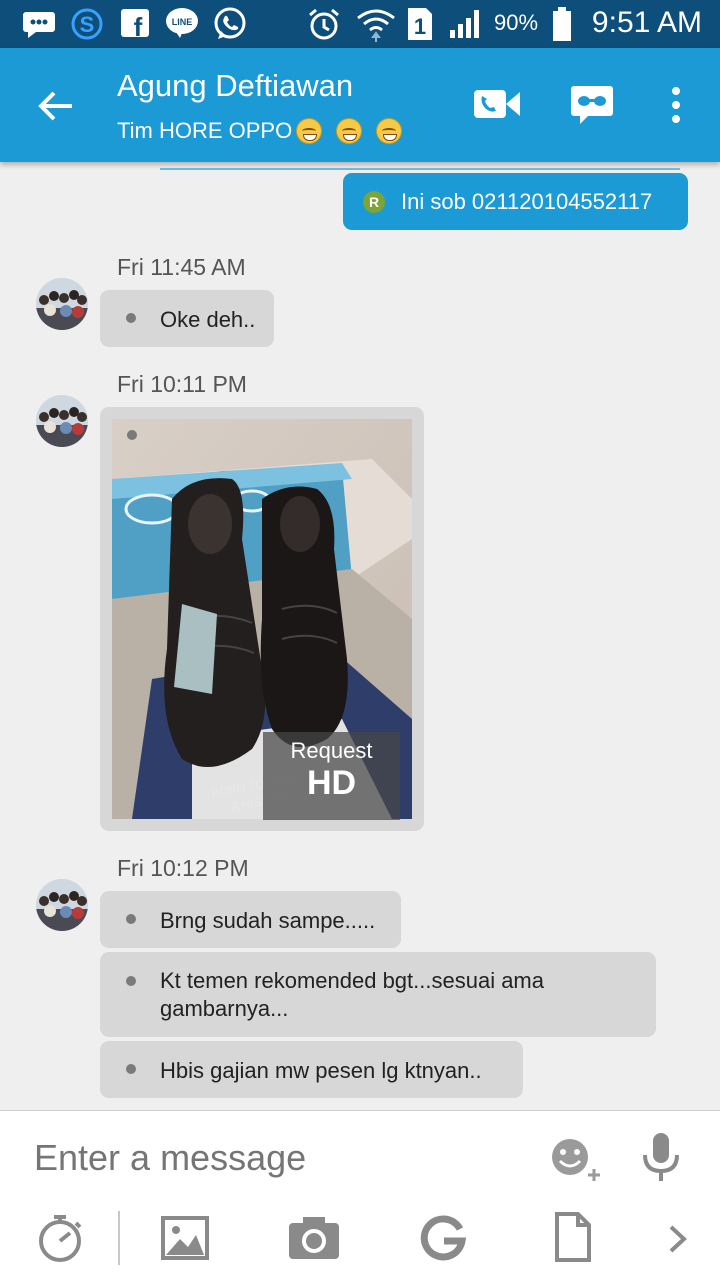  What do you see at coordinates (678, 1239) in the screenshot?
I see `chevron-right-icon` at bounding box center [678, 1239].